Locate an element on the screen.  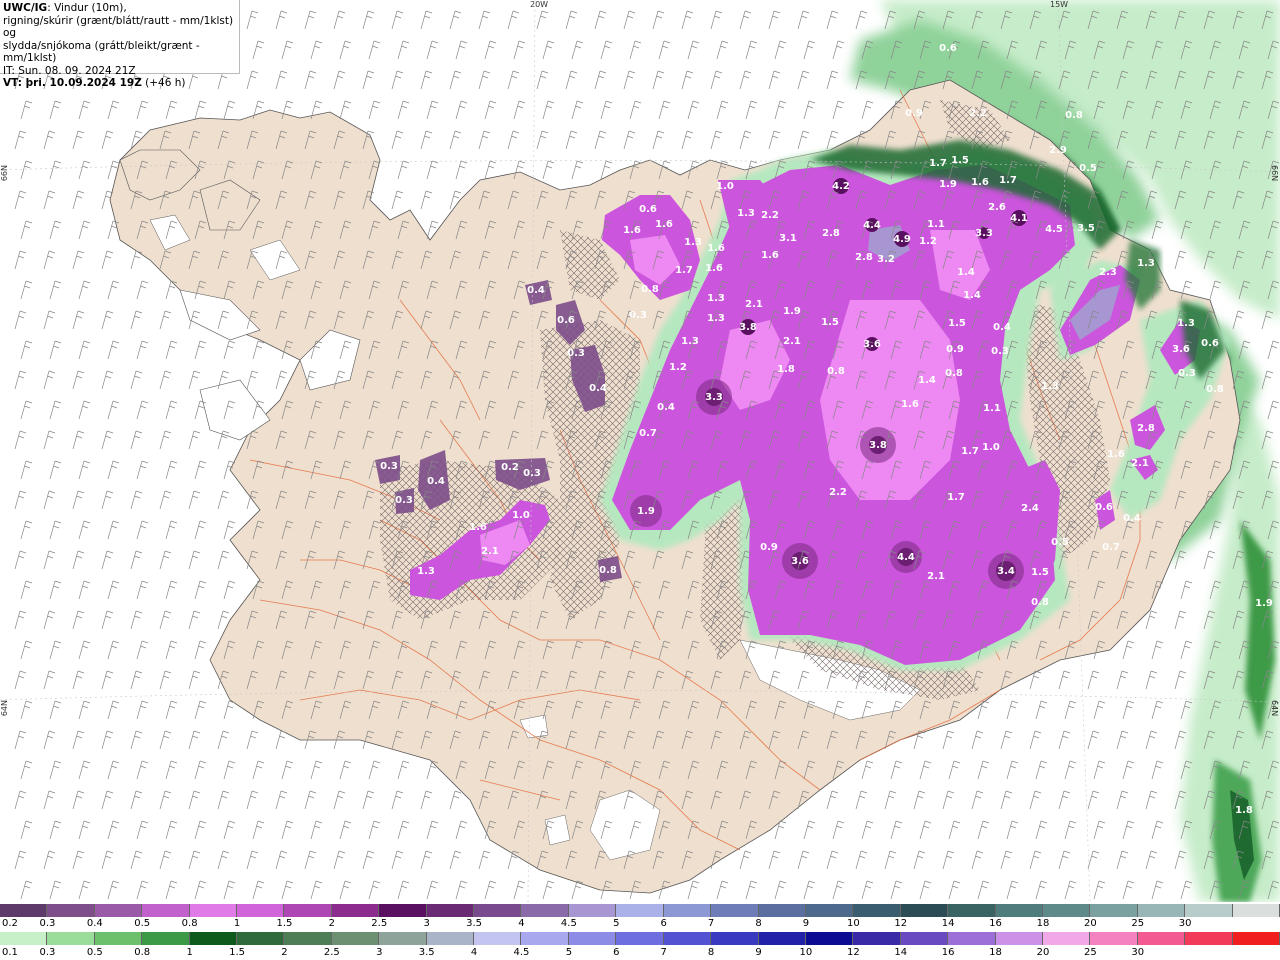
lon-label-20w: 20W is located at coordinates (539, 4).